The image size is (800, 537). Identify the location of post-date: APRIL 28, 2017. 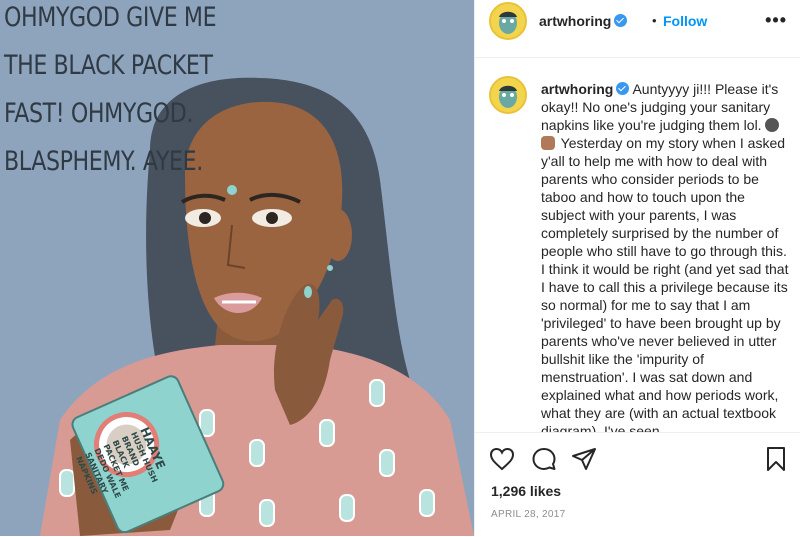
(528, 514).